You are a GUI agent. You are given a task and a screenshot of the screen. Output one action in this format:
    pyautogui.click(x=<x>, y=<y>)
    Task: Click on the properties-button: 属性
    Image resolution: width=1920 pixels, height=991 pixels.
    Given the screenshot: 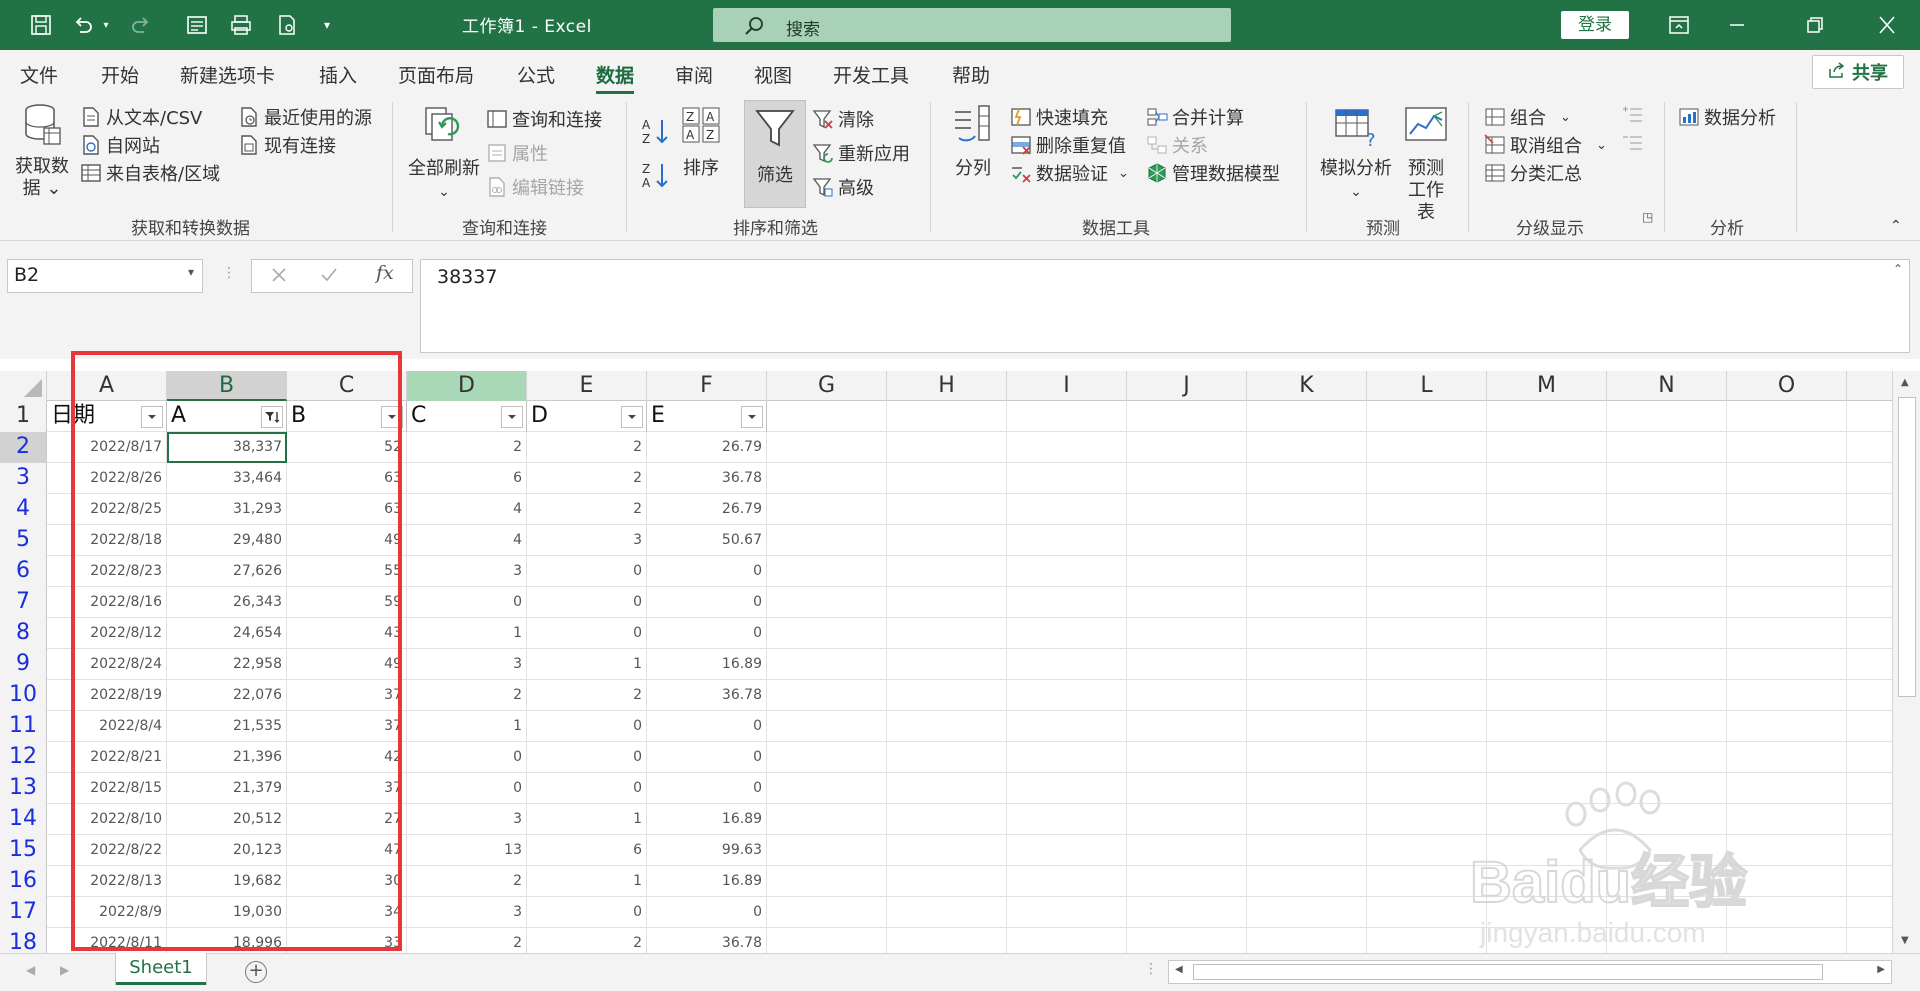 What is the action you would take?
    pyautogui.click(x=517, y=153)
    